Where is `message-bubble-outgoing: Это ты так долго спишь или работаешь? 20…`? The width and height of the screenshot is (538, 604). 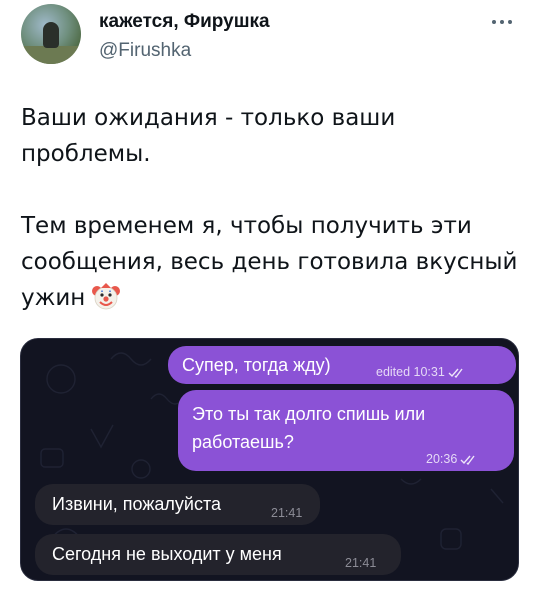
message-bubble-outgoing: Это ты так долго спишь или работаешь? 20… is located at coordinates (346, 430).